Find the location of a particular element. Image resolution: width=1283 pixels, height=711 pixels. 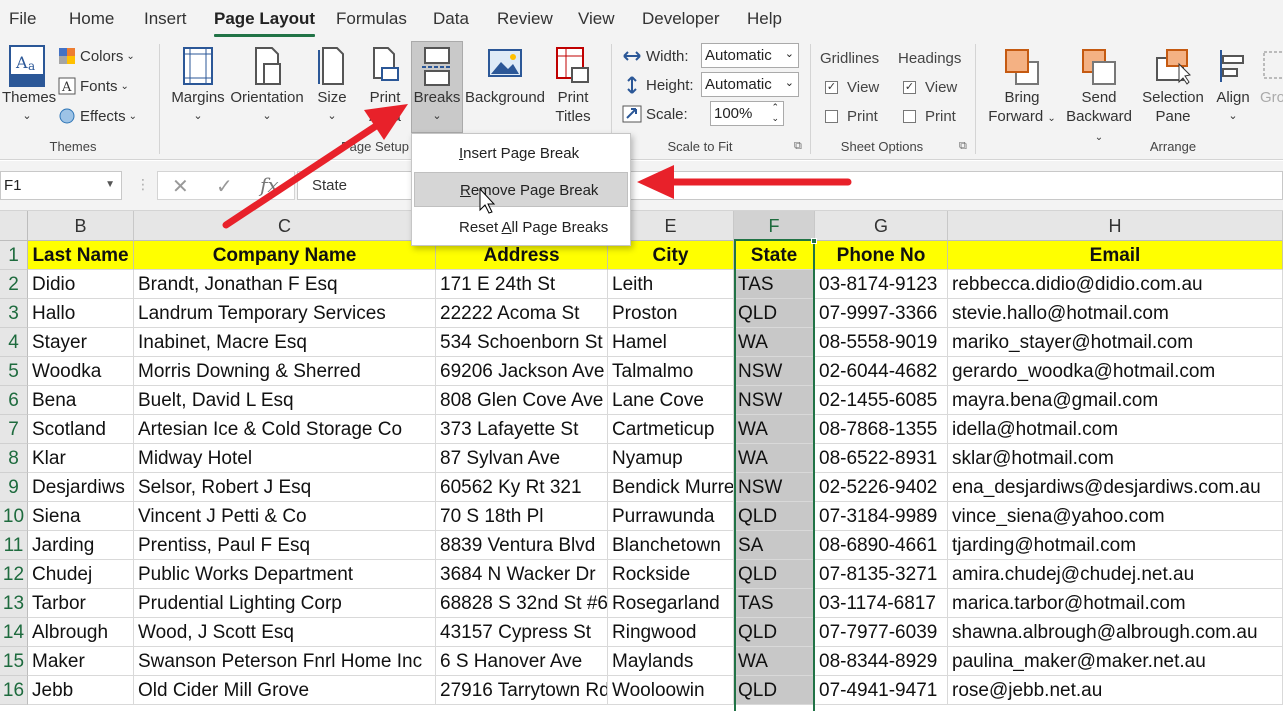

table-cell: Selsor, Robert J Esq is located at coordinates (285, 487).